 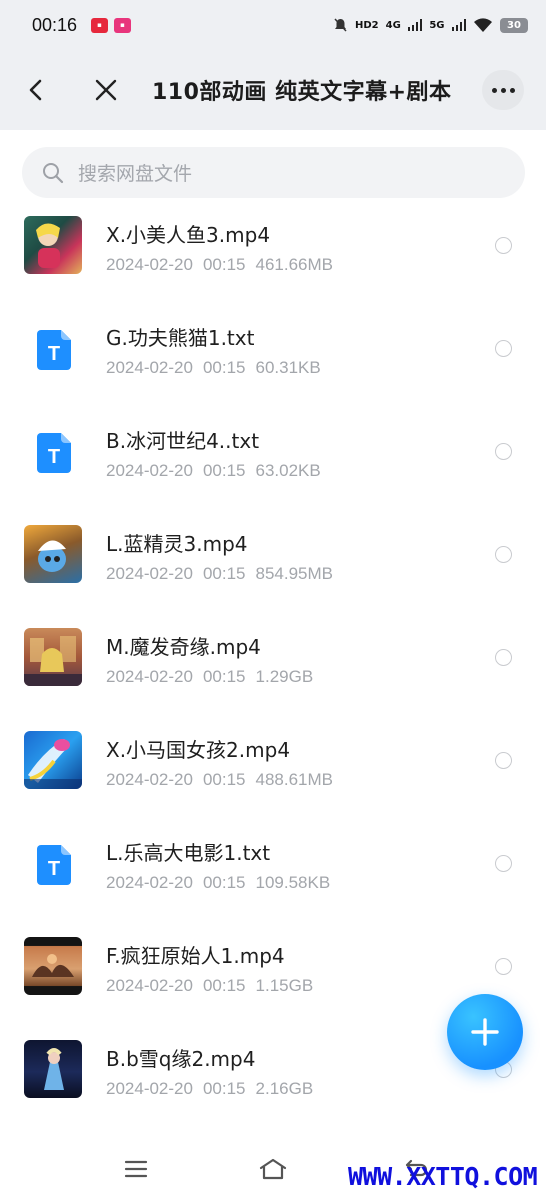 I want to click on list-item: T L.乐高大电影1.txt 2024-02-20 00:15 109.58KB, so click(x=273, y=869).